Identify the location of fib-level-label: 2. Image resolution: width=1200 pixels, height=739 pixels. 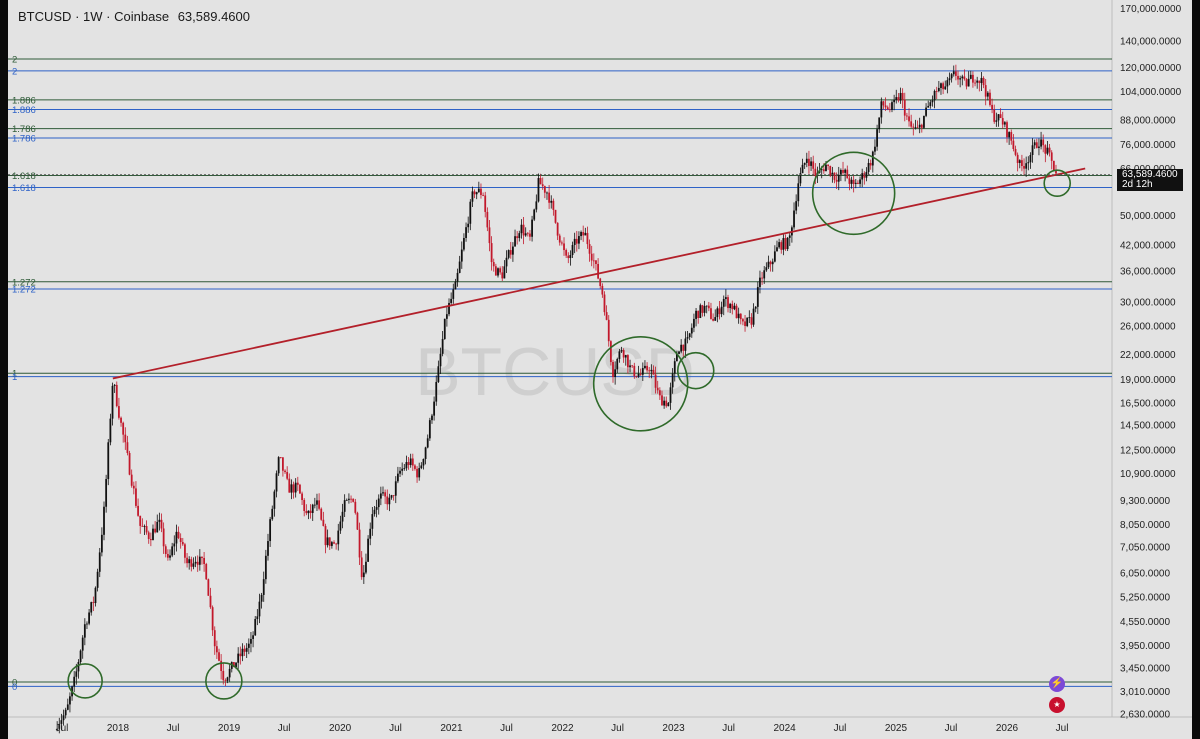
(14, 71).